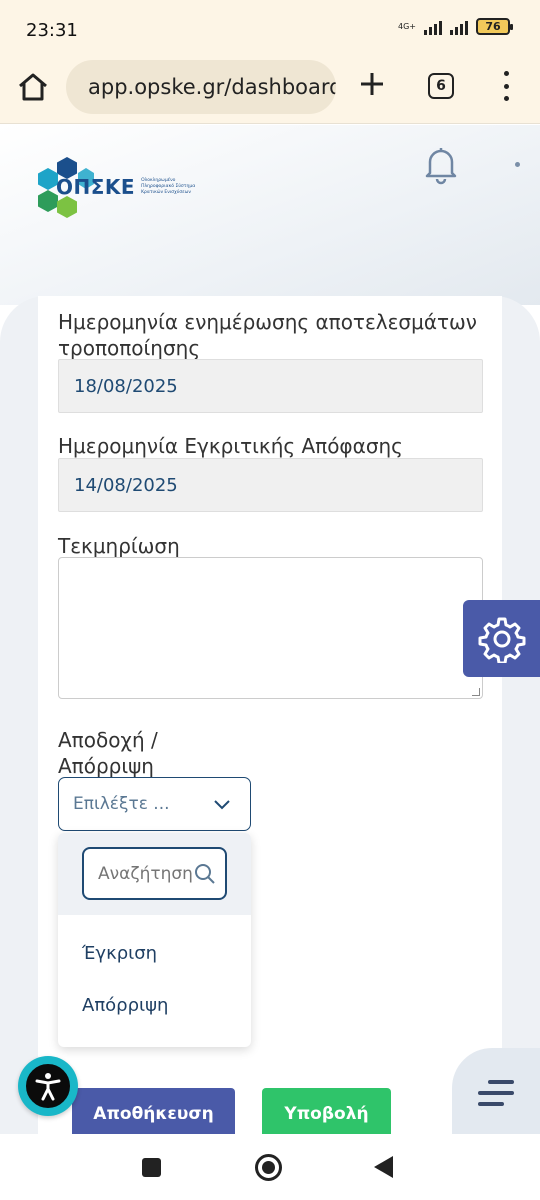 The width and height of the screenshot is (540, 1200). I want to click on save-button: Αποθήκευση, so click(153, 1114).